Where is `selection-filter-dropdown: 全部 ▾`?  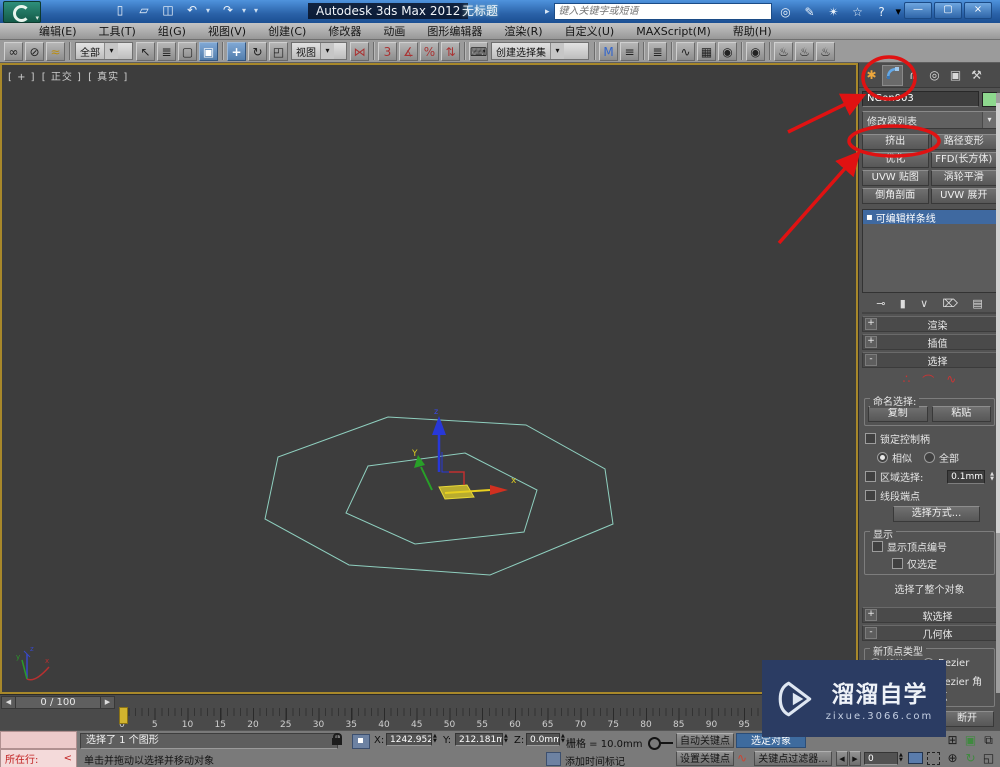 selection-filter-dropdown: 全部 ▾ is located at coordinates (104, 51).